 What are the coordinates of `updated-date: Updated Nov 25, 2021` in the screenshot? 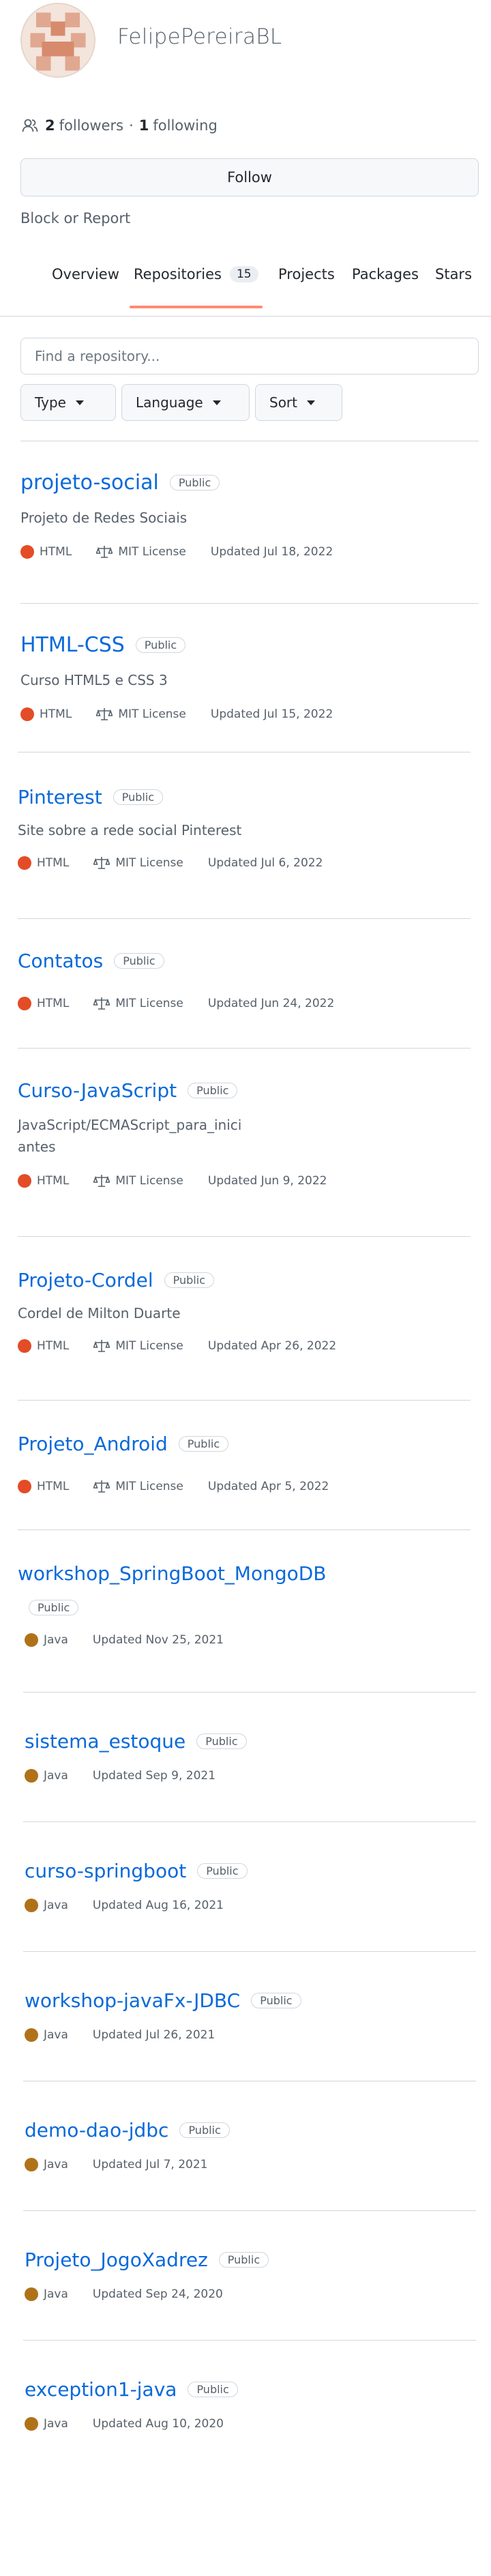 It's located at (158, 1640).